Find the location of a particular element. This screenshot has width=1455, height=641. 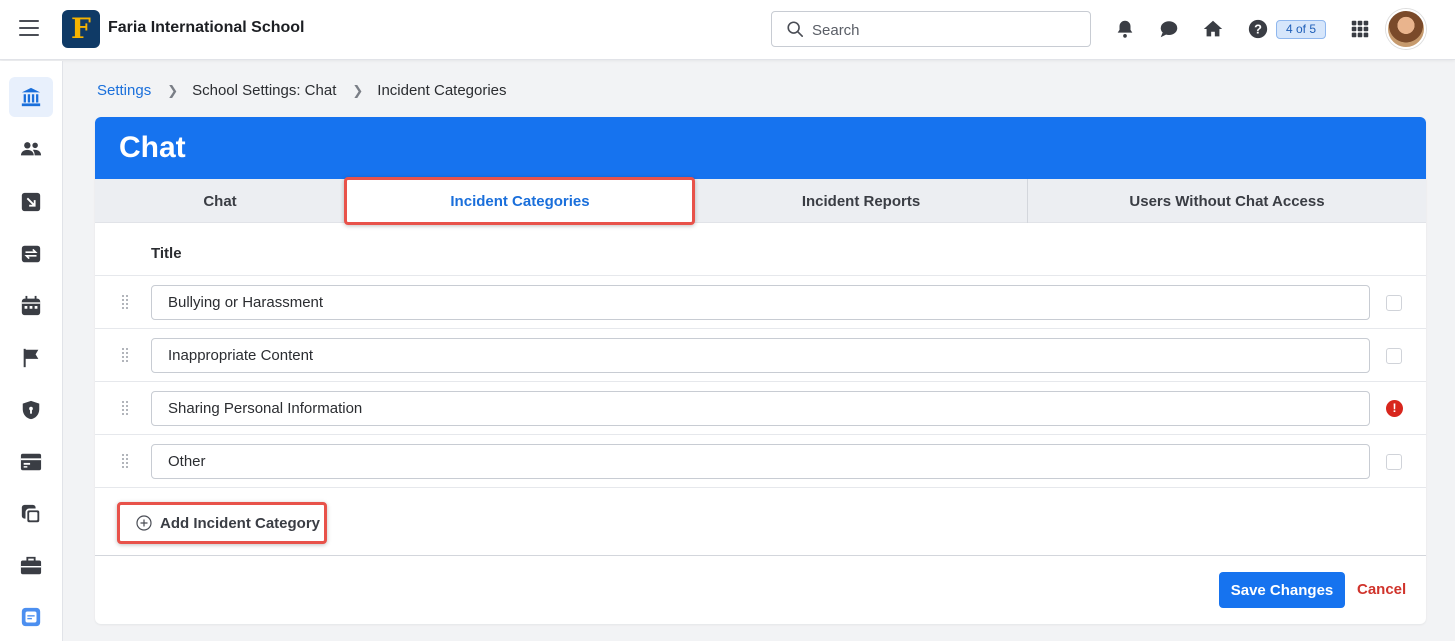

page-title: Chat is located at coordinates (152, 147).